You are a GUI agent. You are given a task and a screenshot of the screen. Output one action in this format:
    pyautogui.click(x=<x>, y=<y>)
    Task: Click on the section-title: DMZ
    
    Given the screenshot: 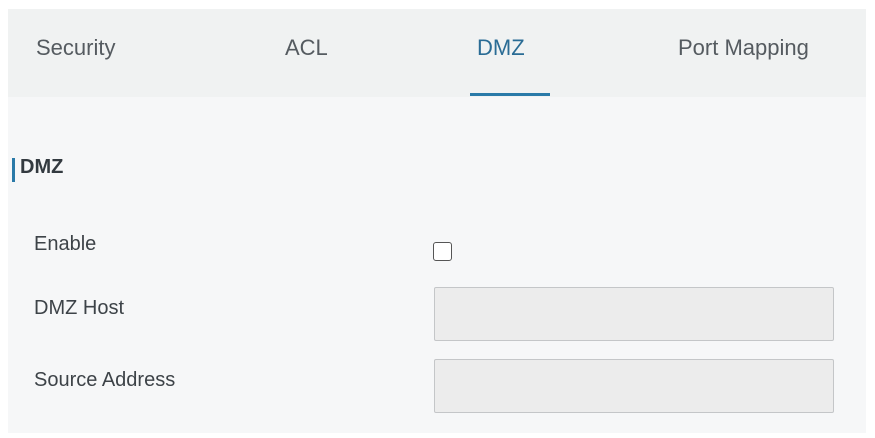 What is the action you would take?
    pyautogui.click(x=42, y=167)
    